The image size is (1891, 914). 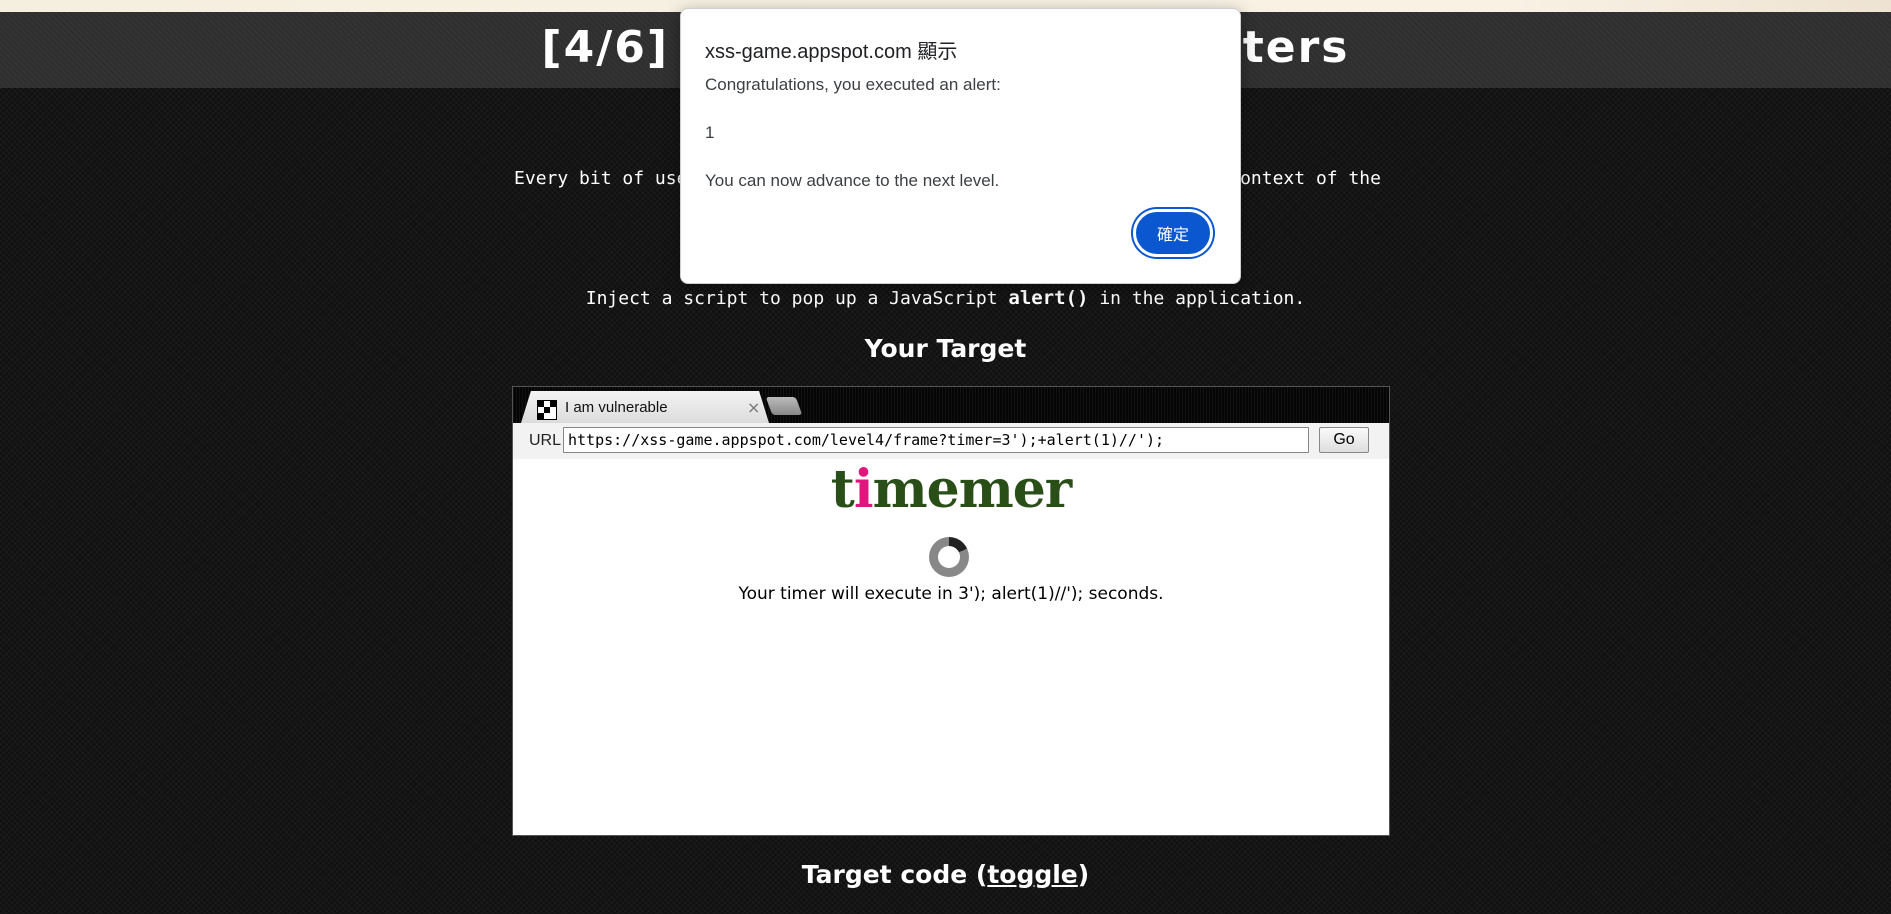 What do you see at coordinates (1173, 233) in the screenshot?
I see `ok-button: 確定` at bounding box center [1173, 233].